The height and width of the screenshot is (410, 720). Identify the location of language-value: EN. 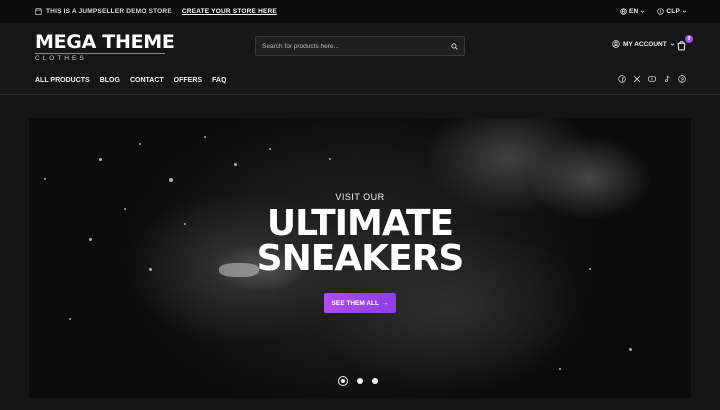
(633, 11).